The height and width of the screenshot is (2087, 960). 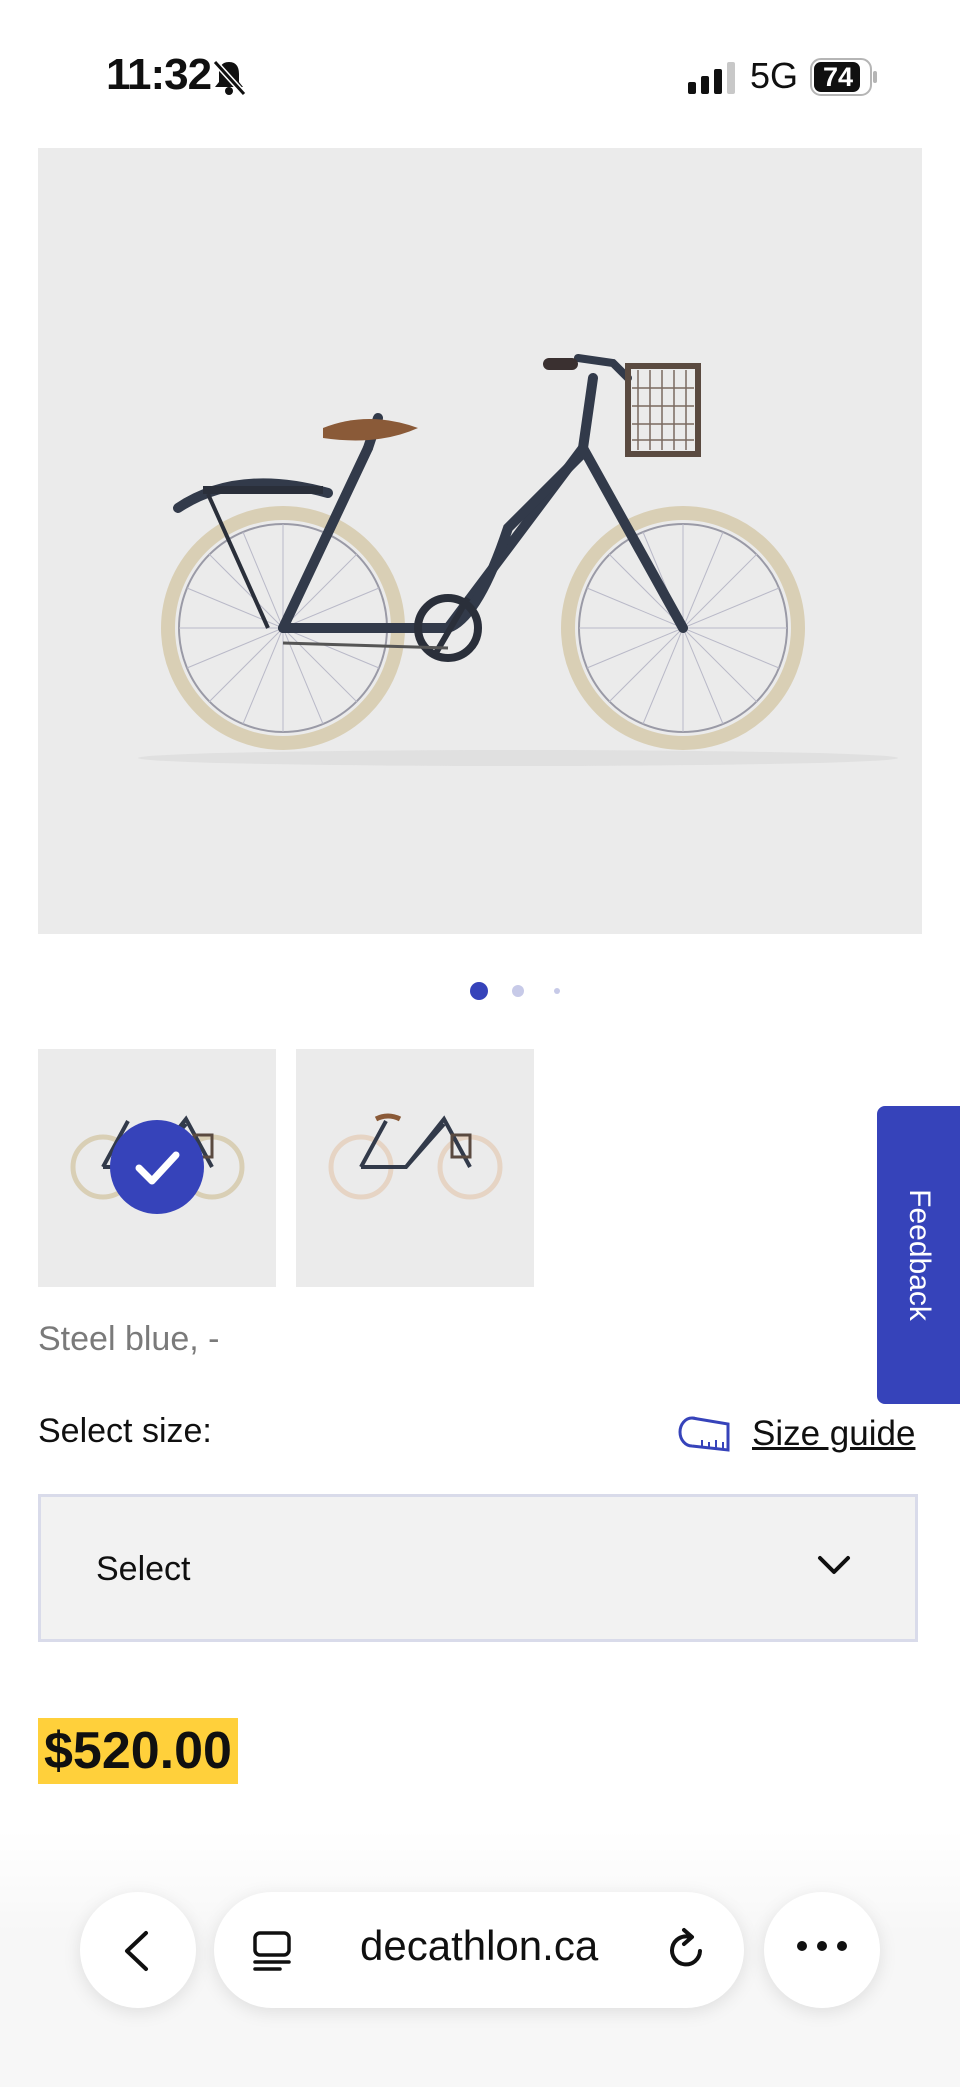 I want to click on carousel-dot-active, so click(x=479, y=991).